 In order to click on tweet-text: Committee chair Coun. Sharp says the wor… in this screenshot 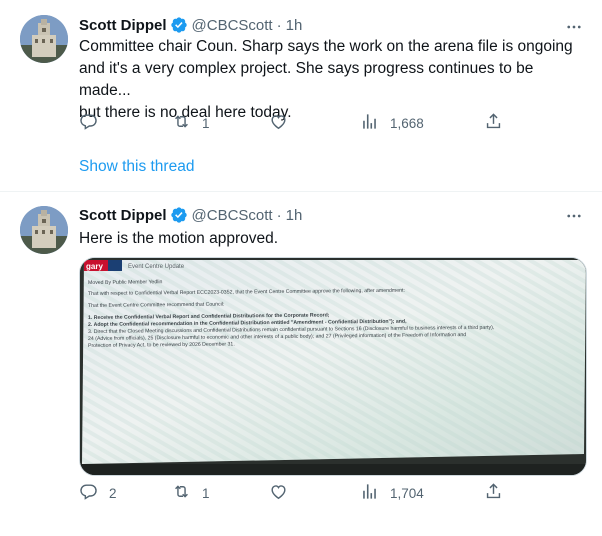, I will do `click(326, 79)`.